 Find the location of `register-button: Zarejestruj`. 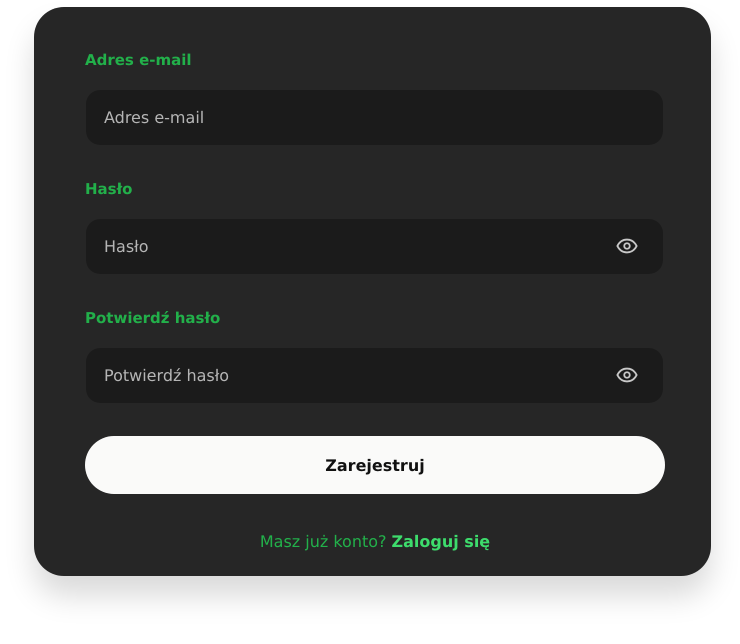

register-button: Zarejestruj is located at coordinates (375, 465).